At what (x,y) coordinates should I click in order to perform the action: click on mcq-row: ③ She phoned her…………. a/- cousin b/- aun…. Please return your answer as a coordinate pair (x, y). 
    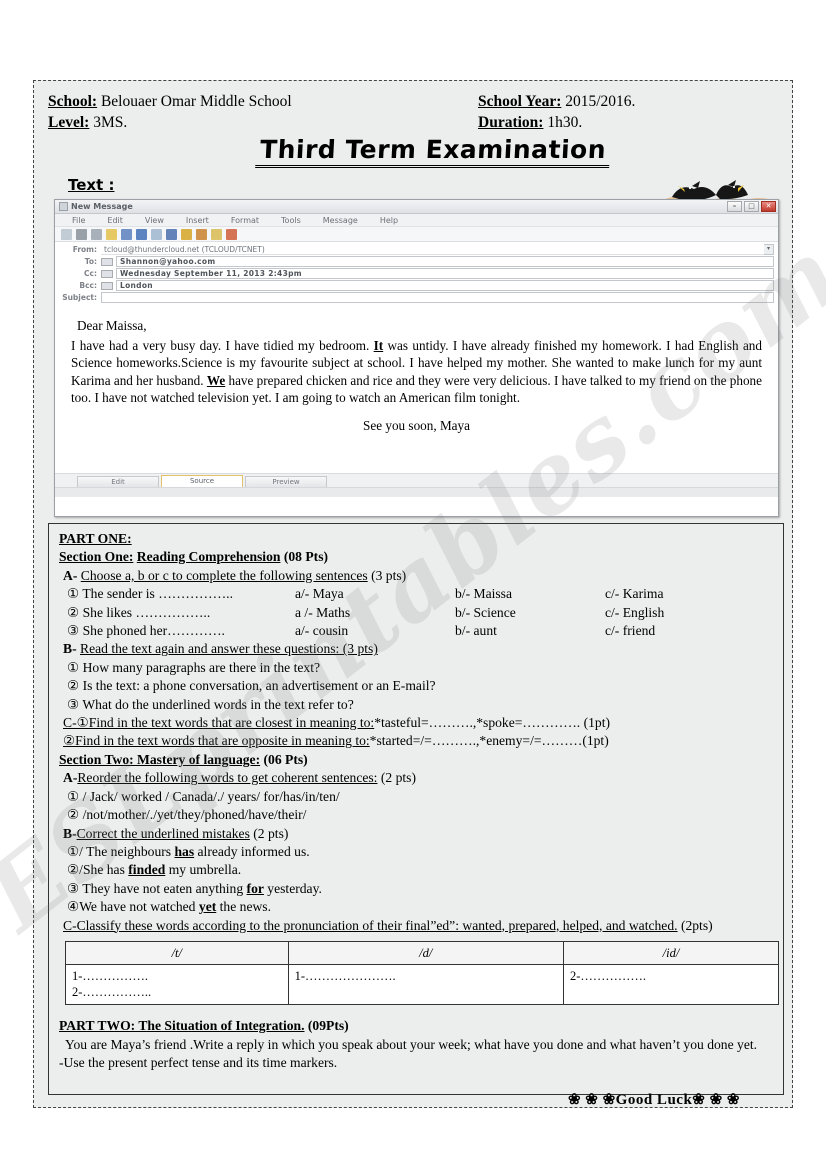
    Looking at the image, I should click on (417, 631).